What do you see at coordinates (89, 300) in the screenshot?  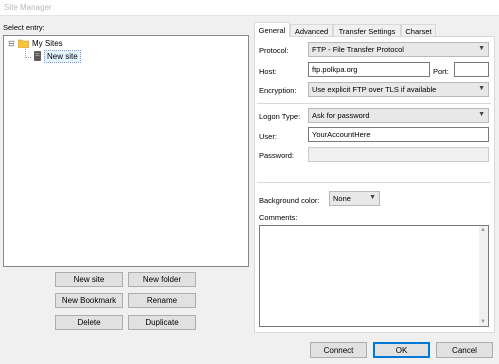 I see `new-bookmark-button: New Bookmark` at bounding box center [89, 300].